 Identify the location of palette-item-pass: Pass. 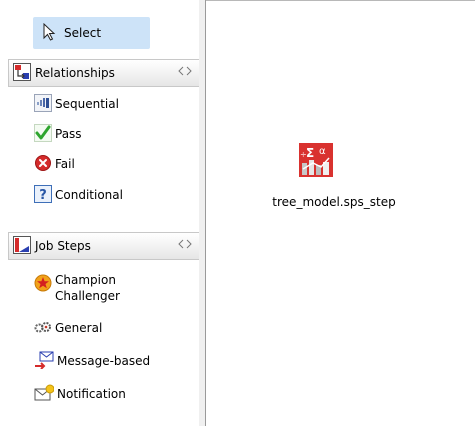
(58, 134).